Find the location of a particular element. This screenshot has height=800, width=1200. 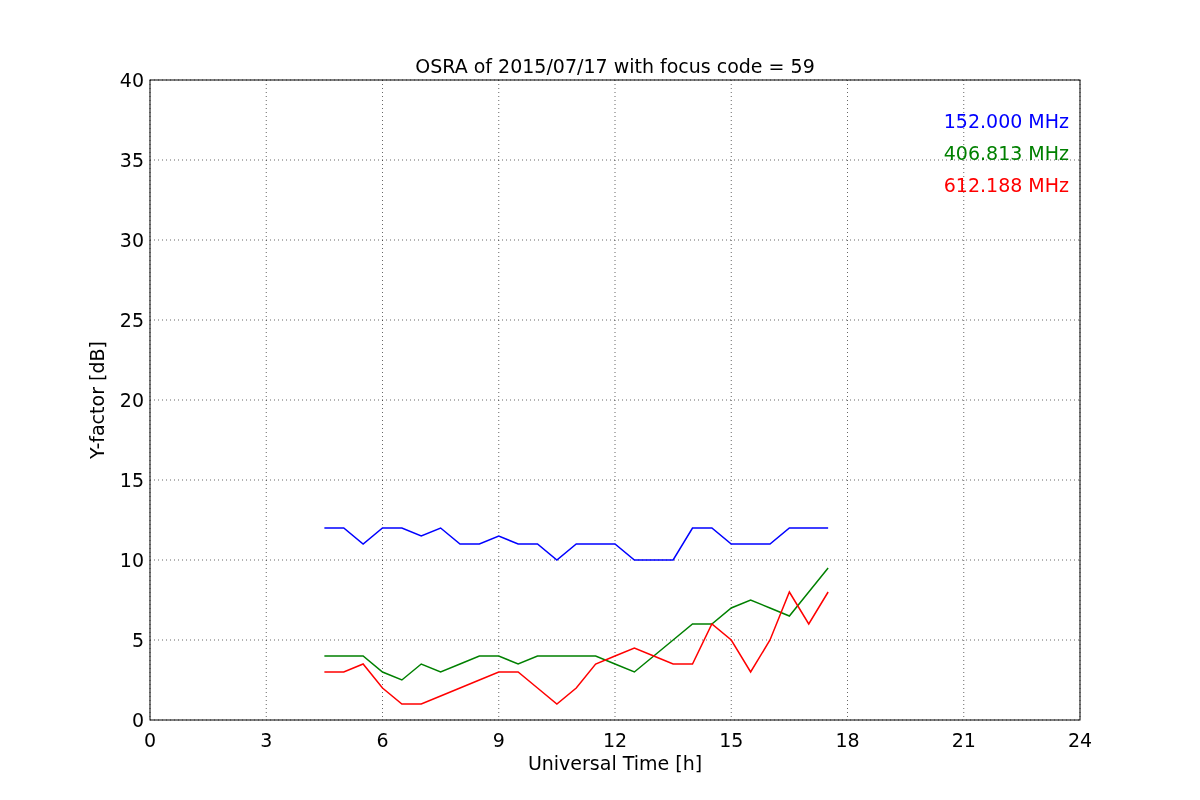

x-tick-label: 24 is located at coordinates (1080, 740).